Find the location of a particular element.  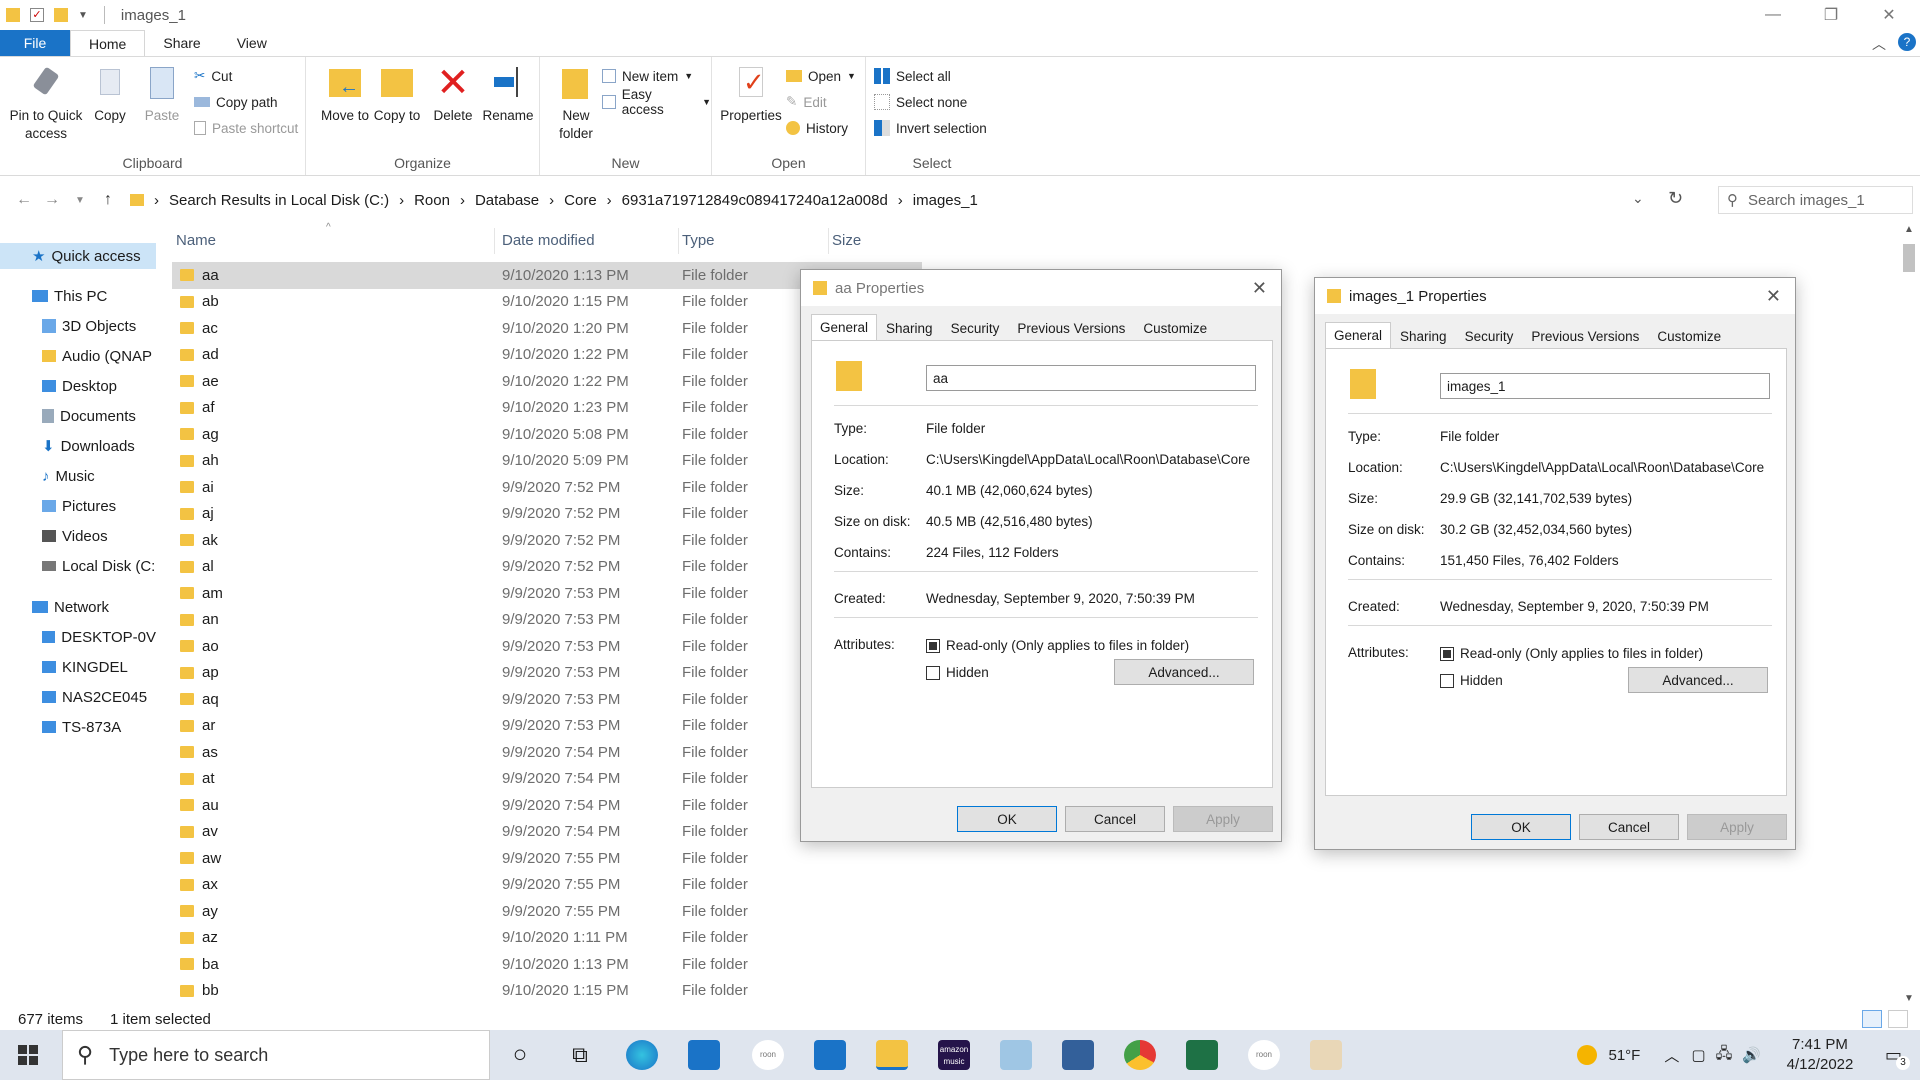

nav-desktop-0v: DESKTOP-0V is located at coordinates (78, 637).